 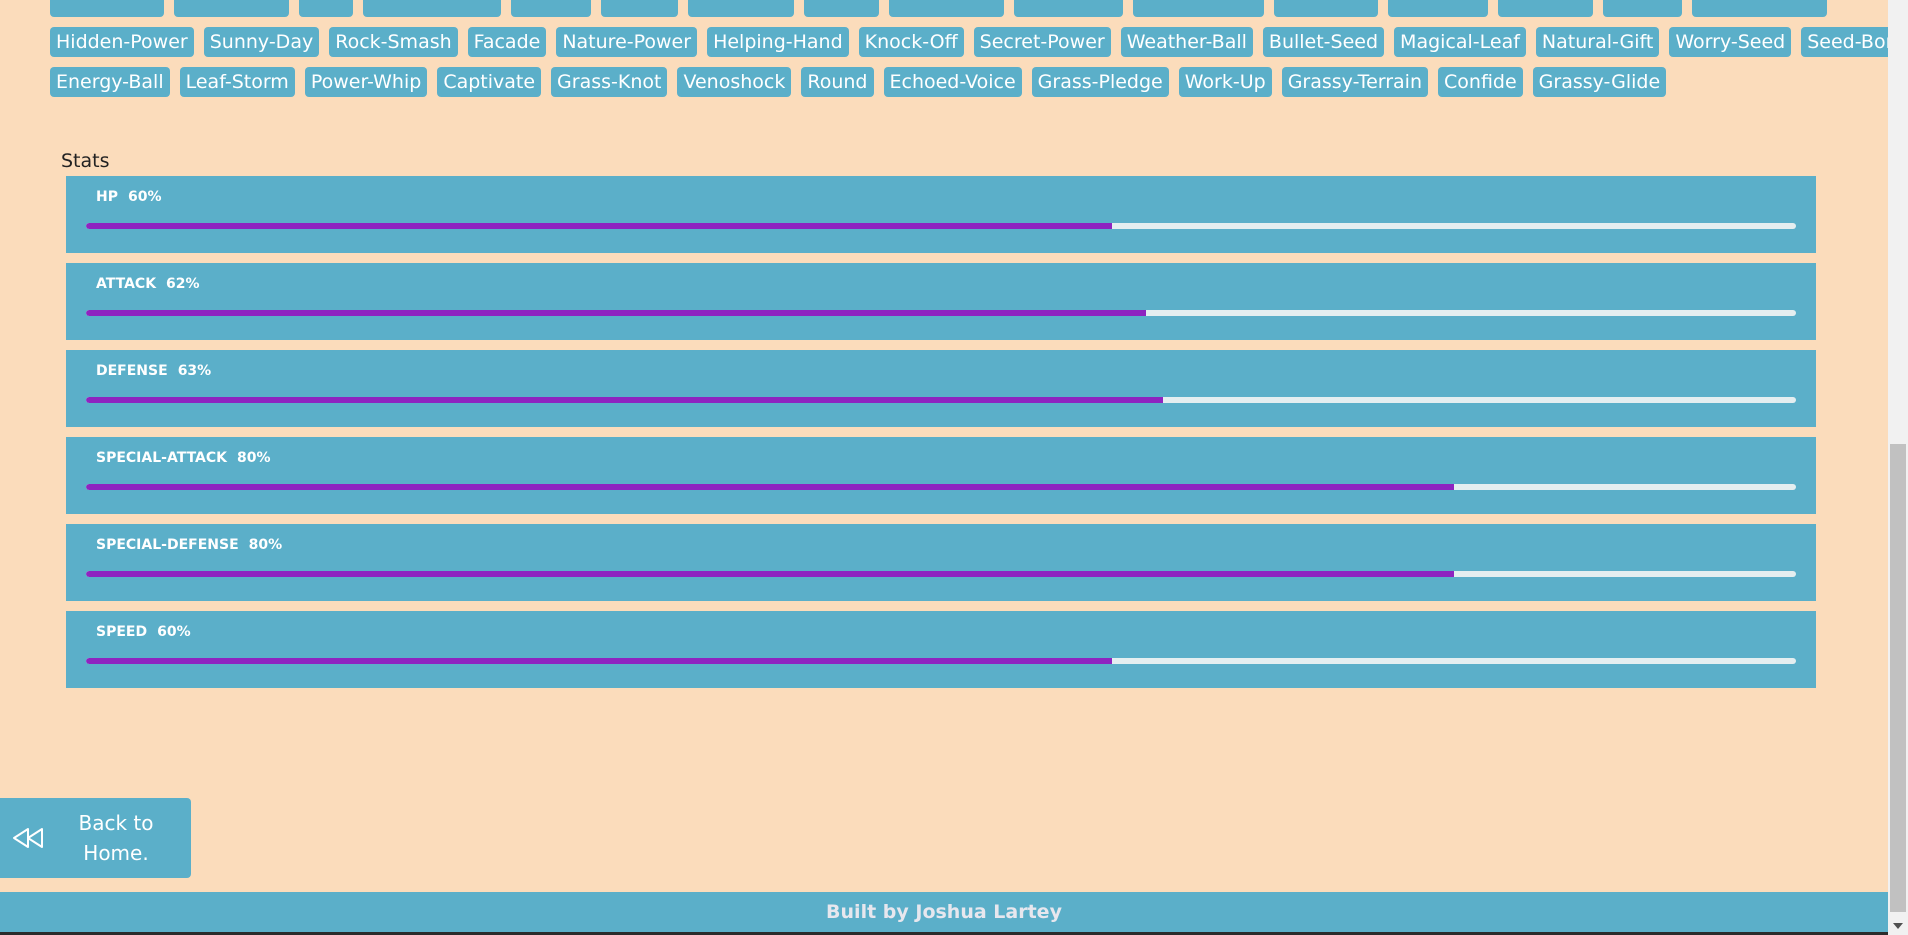 What do you see at coordinates (952, 82) in the screenshot?
I see `move-tag: Echoed-Voice` at bounding box center [952, 82].